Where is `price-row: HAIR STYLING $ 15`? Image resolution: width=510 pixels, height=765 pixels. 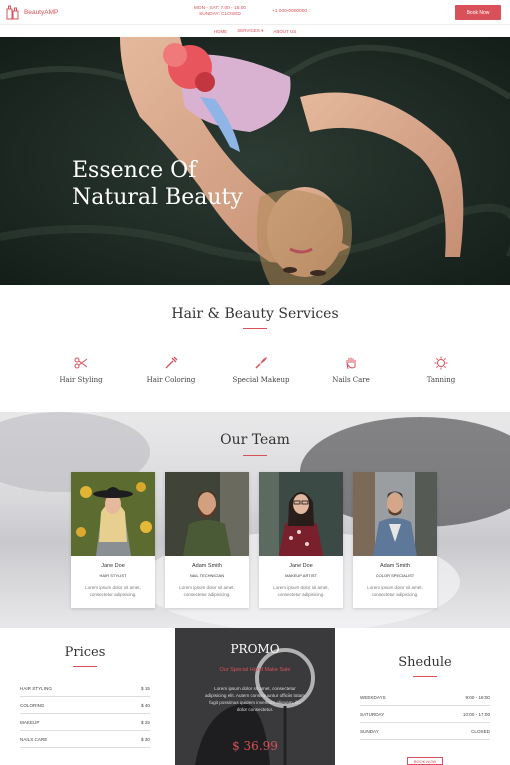 price-row: HAIR STYLING $ 15 is located at coordinates (85, 688).